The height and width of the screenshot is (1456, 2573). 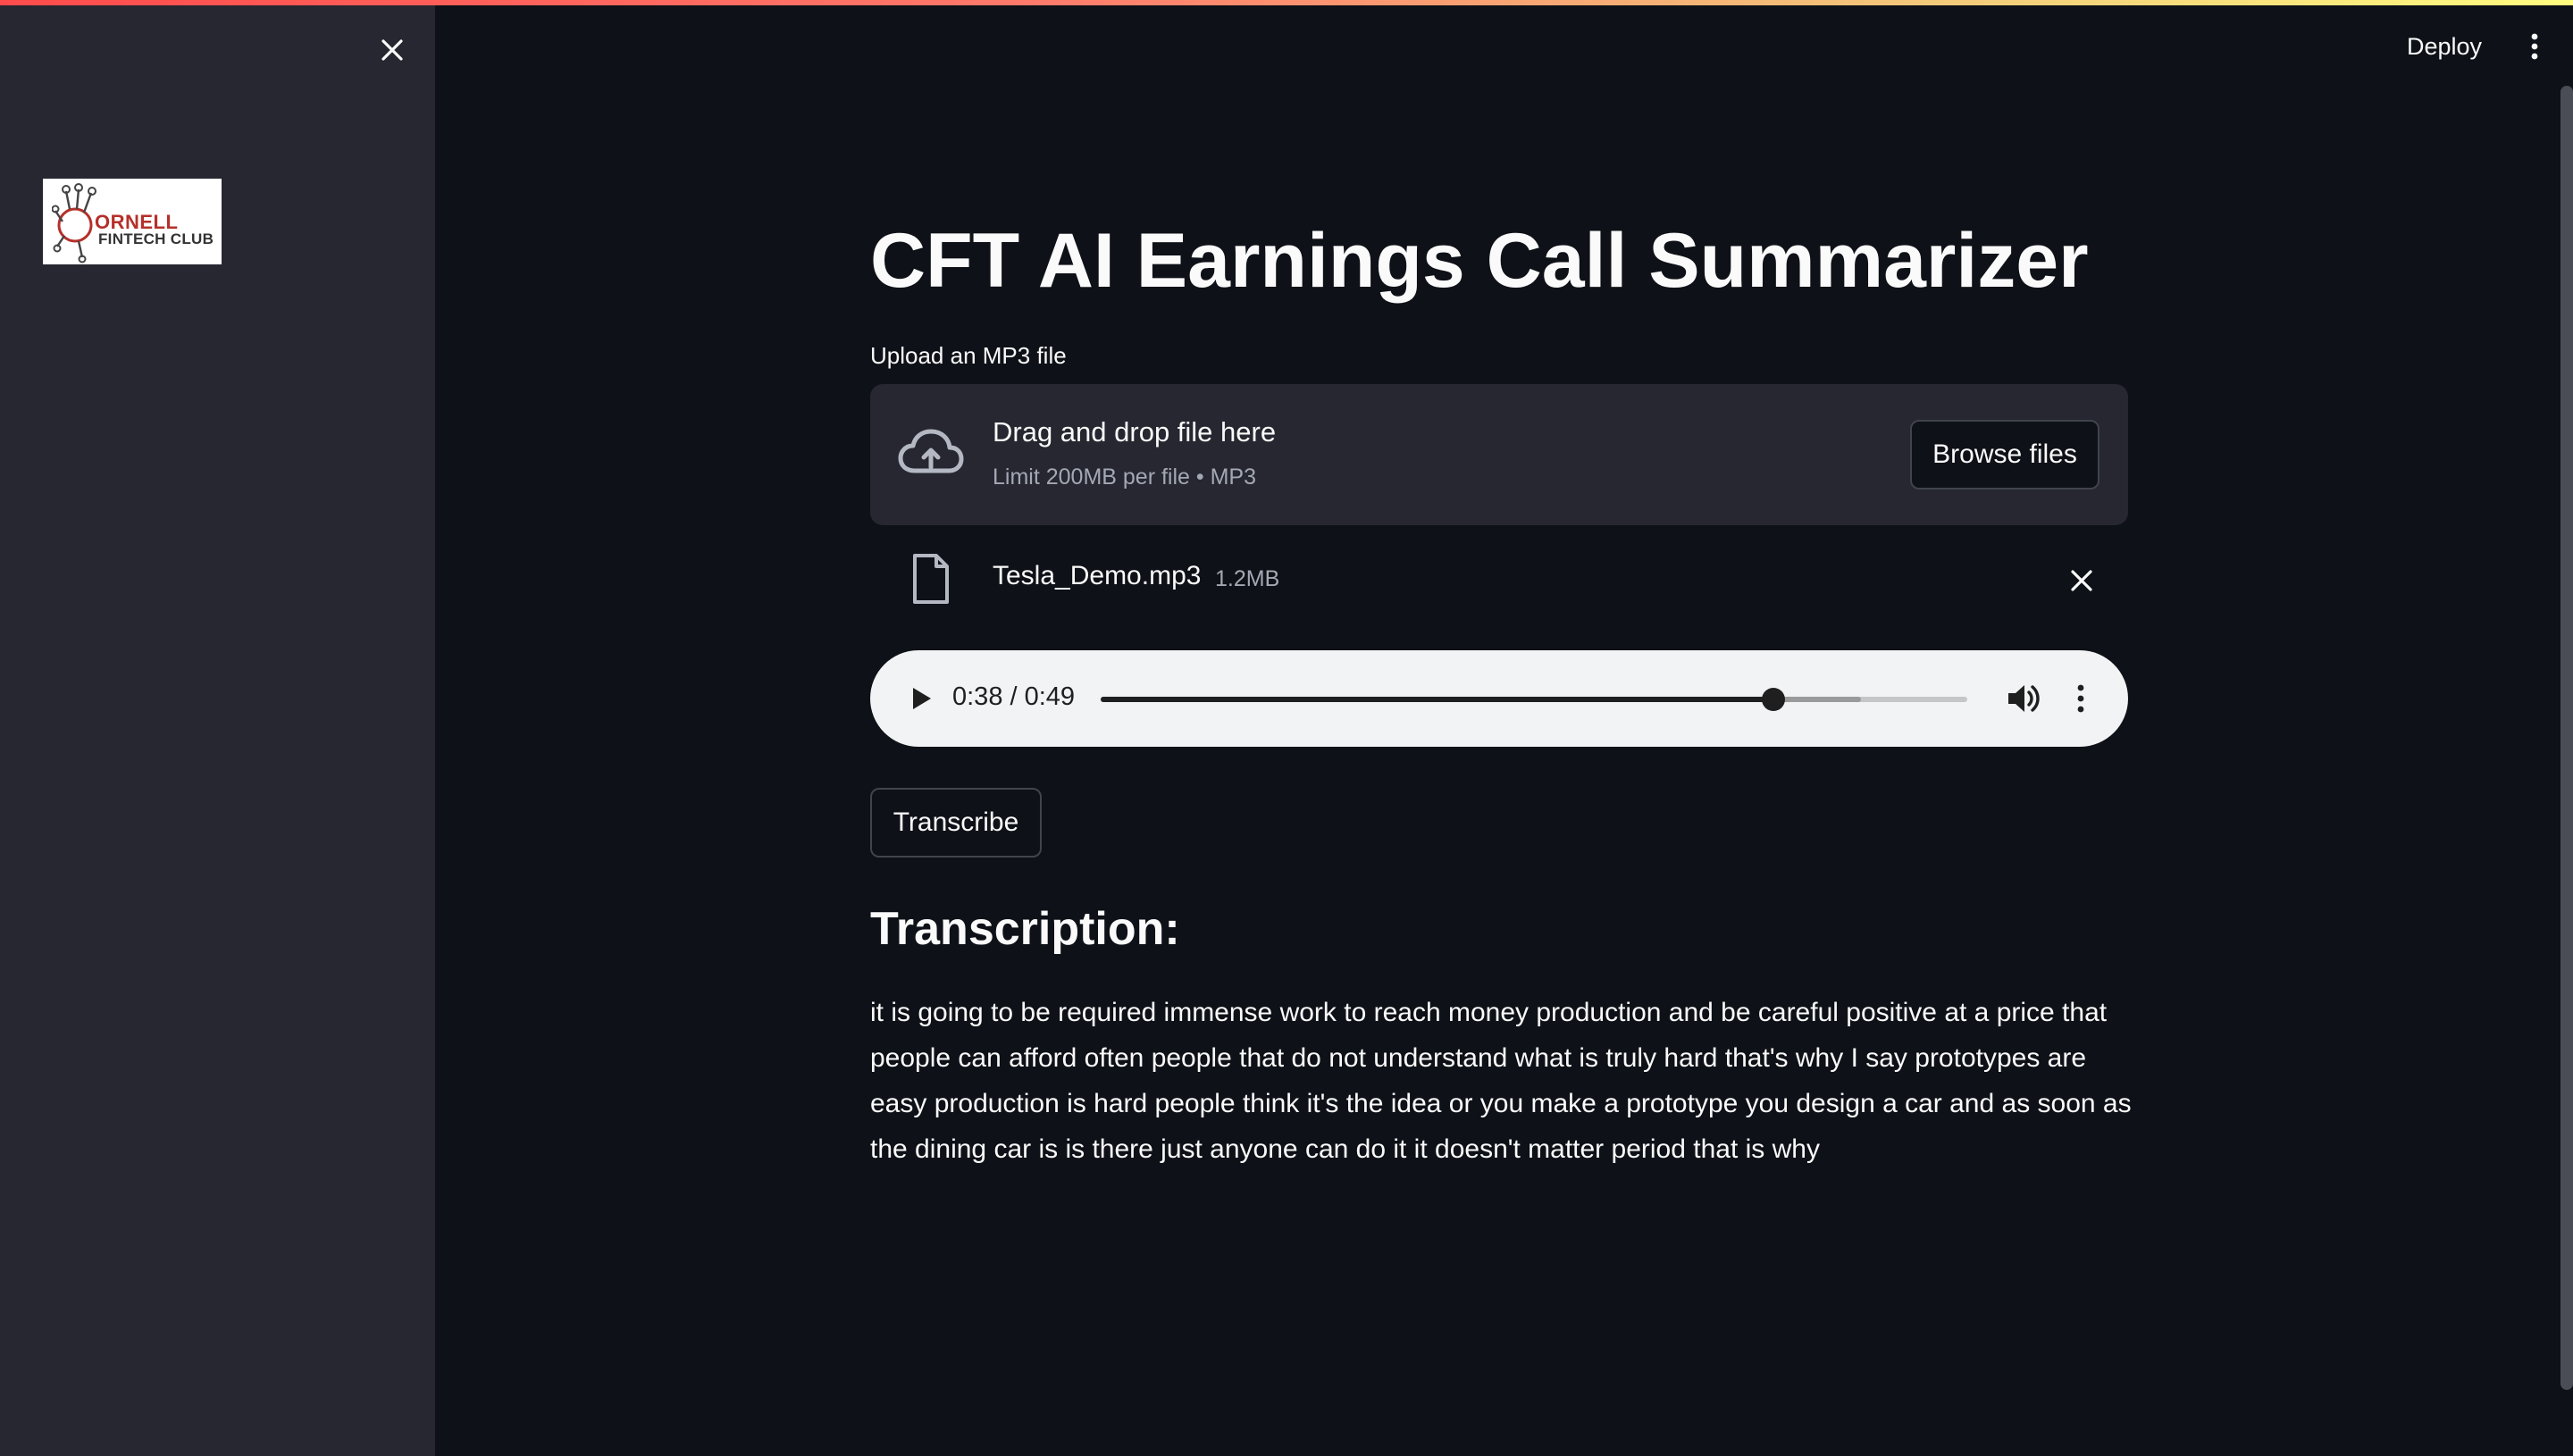 What do you see at coordinates (156, 238) in the screenshot?
I see `logo-text-bottom: FINTECH CLUB` at bounding box center [156, 238].